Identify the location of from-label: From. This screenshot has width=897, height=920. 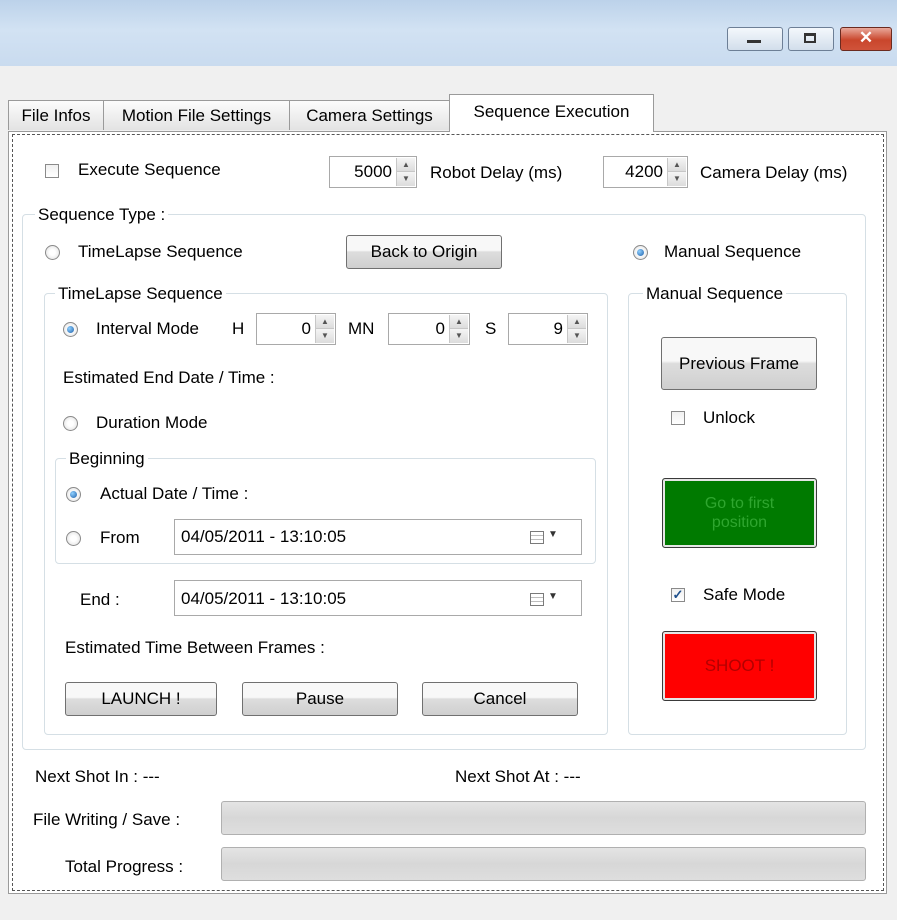
(120, 537).